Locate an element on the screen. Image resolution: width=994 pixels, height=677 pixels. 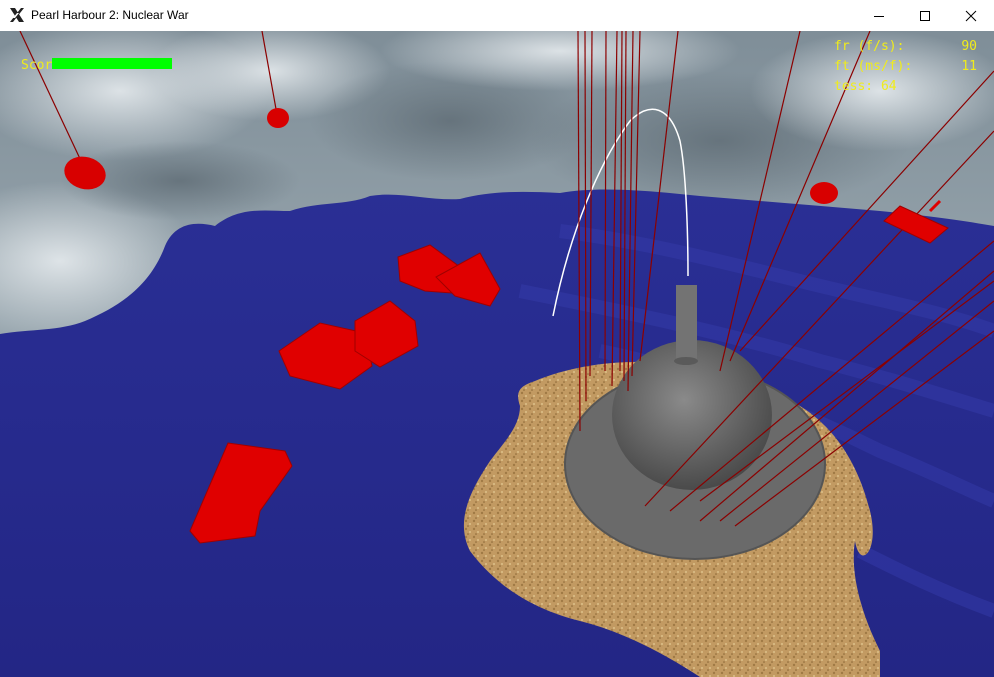
close-icon is located at coordinates (971, 15).